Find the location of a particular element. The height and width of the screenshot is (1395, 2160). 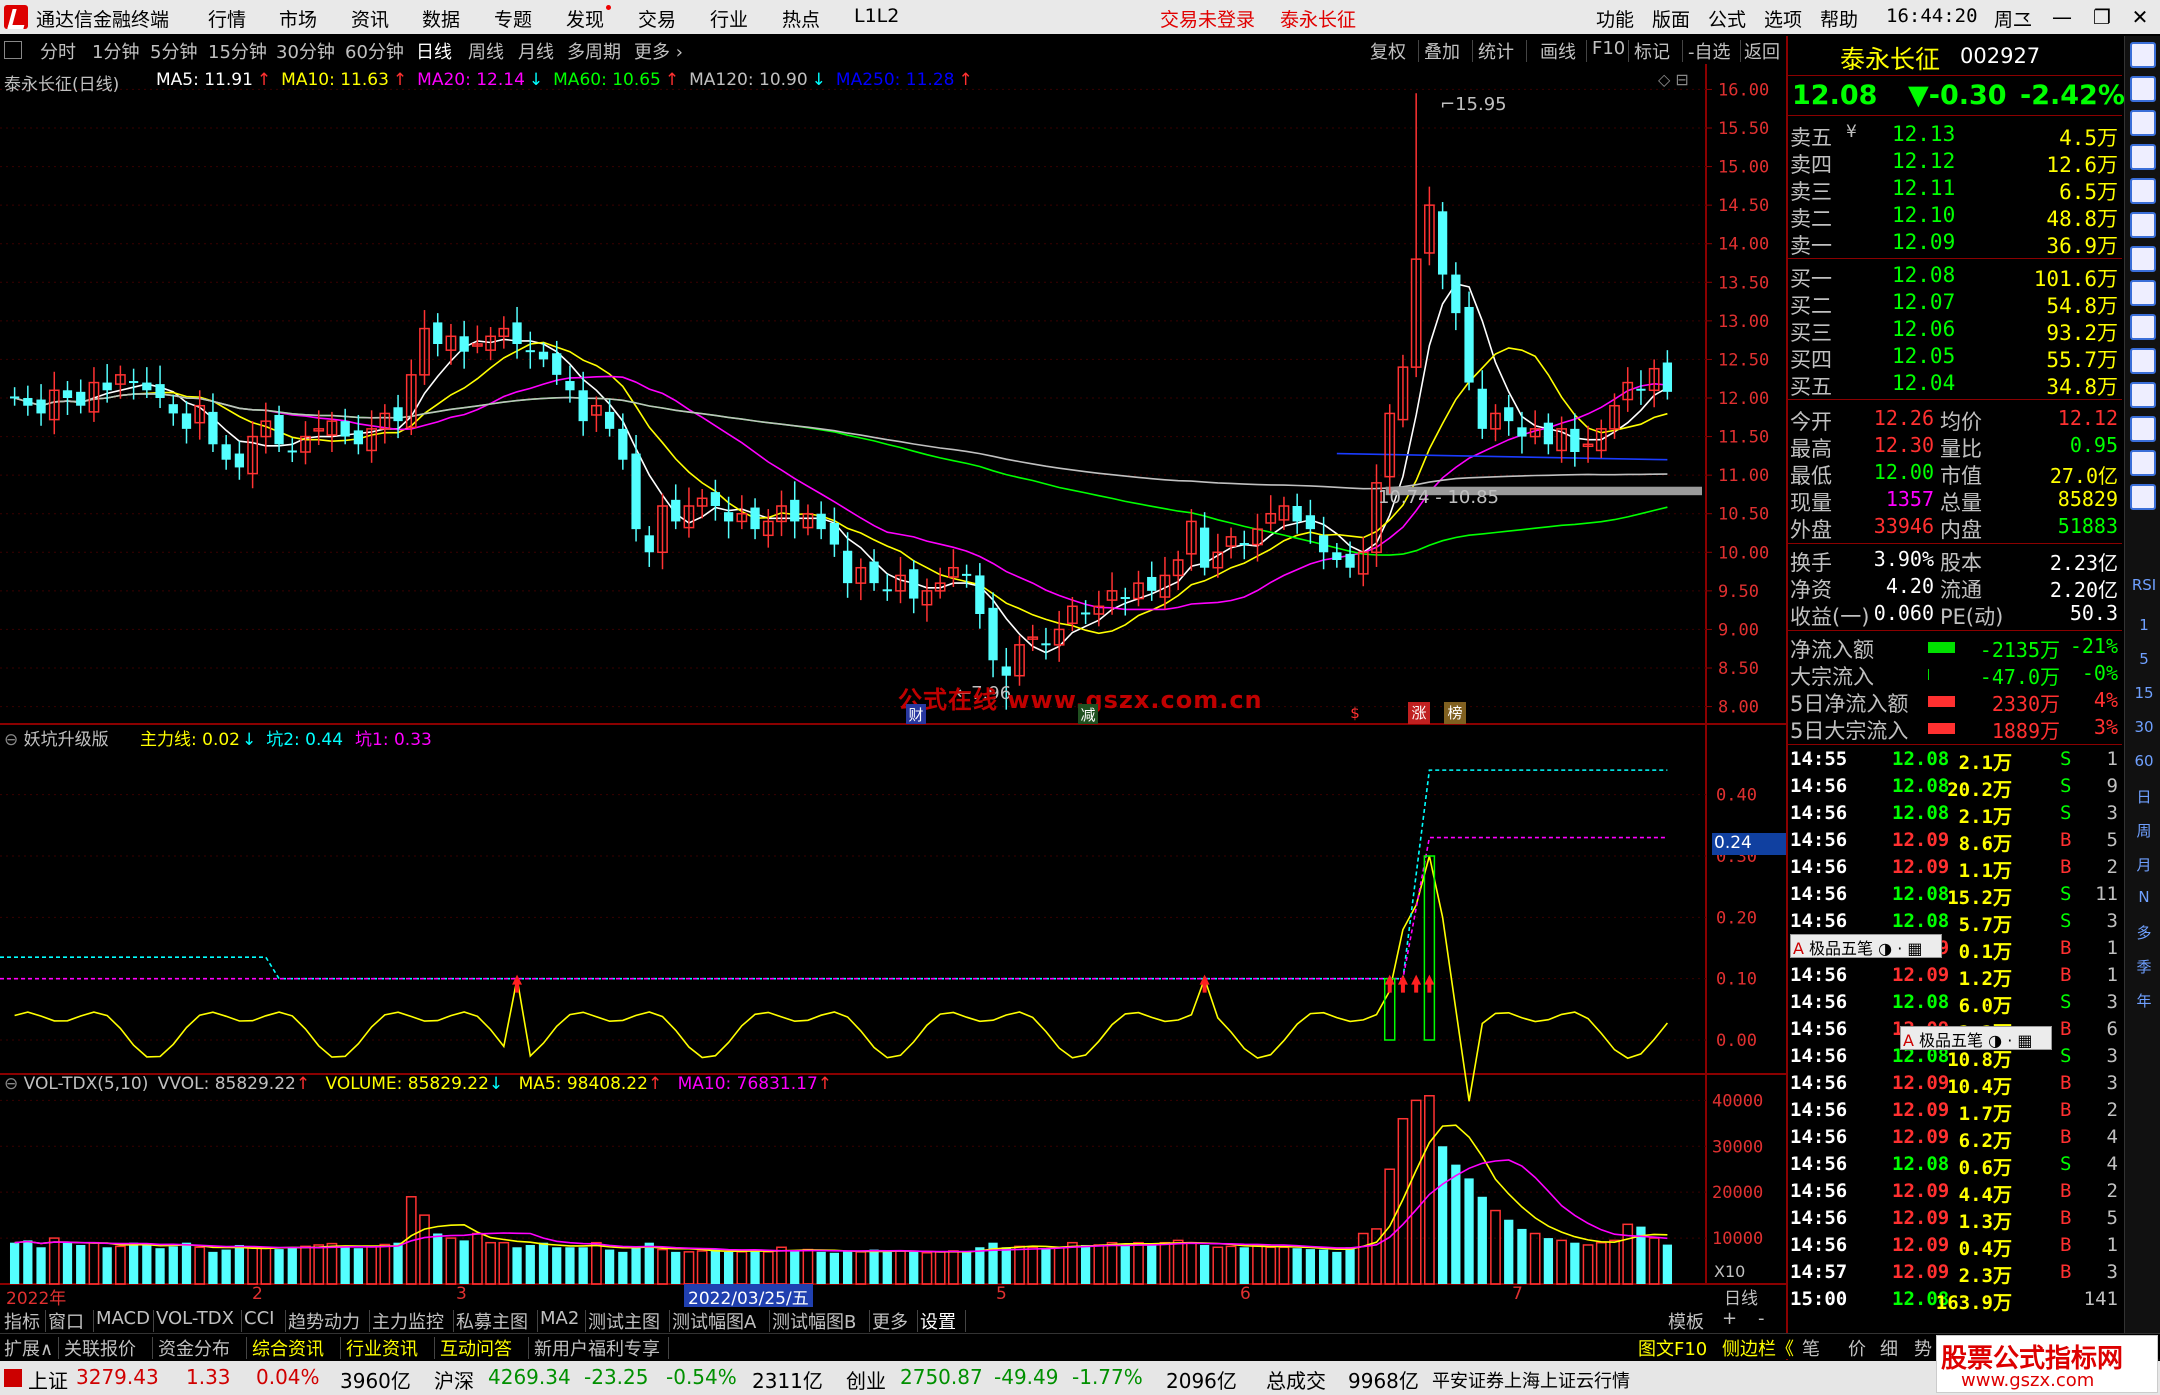

period-30min: 30分钟 is located at coordinates (305, 51).